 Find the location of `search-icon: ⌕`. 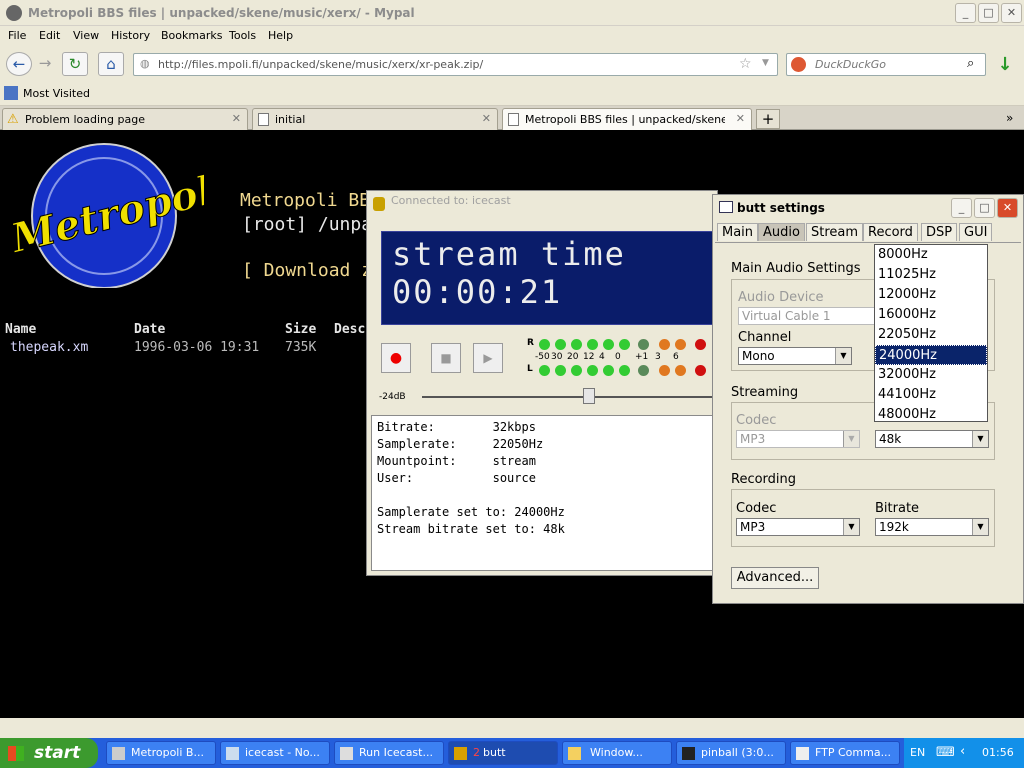

search-icon: ⌕ is located at coordinates (970, 63).